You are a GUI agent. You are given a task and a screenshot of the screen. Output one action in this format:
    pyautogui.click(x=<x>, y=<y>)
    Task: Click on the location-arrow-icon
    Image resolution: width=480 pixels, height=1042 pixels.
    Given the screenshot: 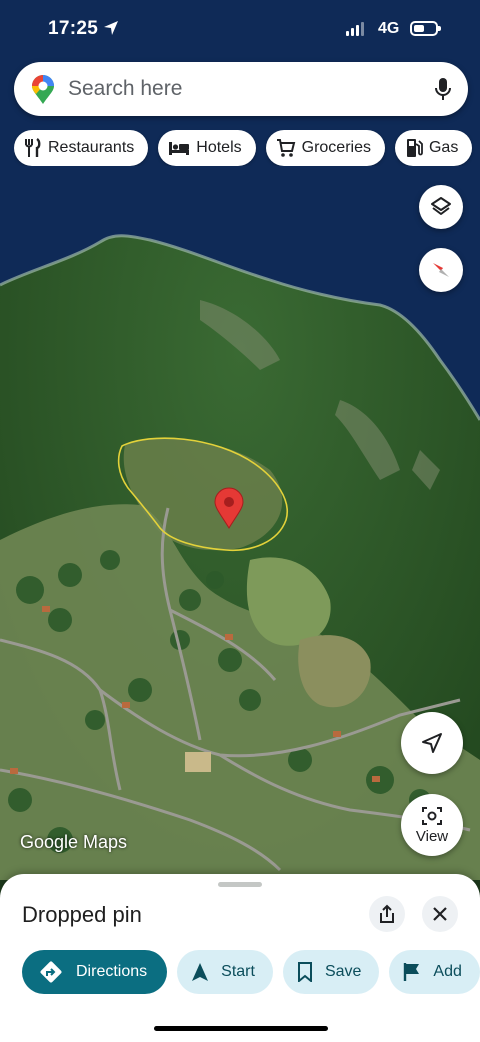 What is the action you would take?
    pyautogui.click(x=111, y=28)
    